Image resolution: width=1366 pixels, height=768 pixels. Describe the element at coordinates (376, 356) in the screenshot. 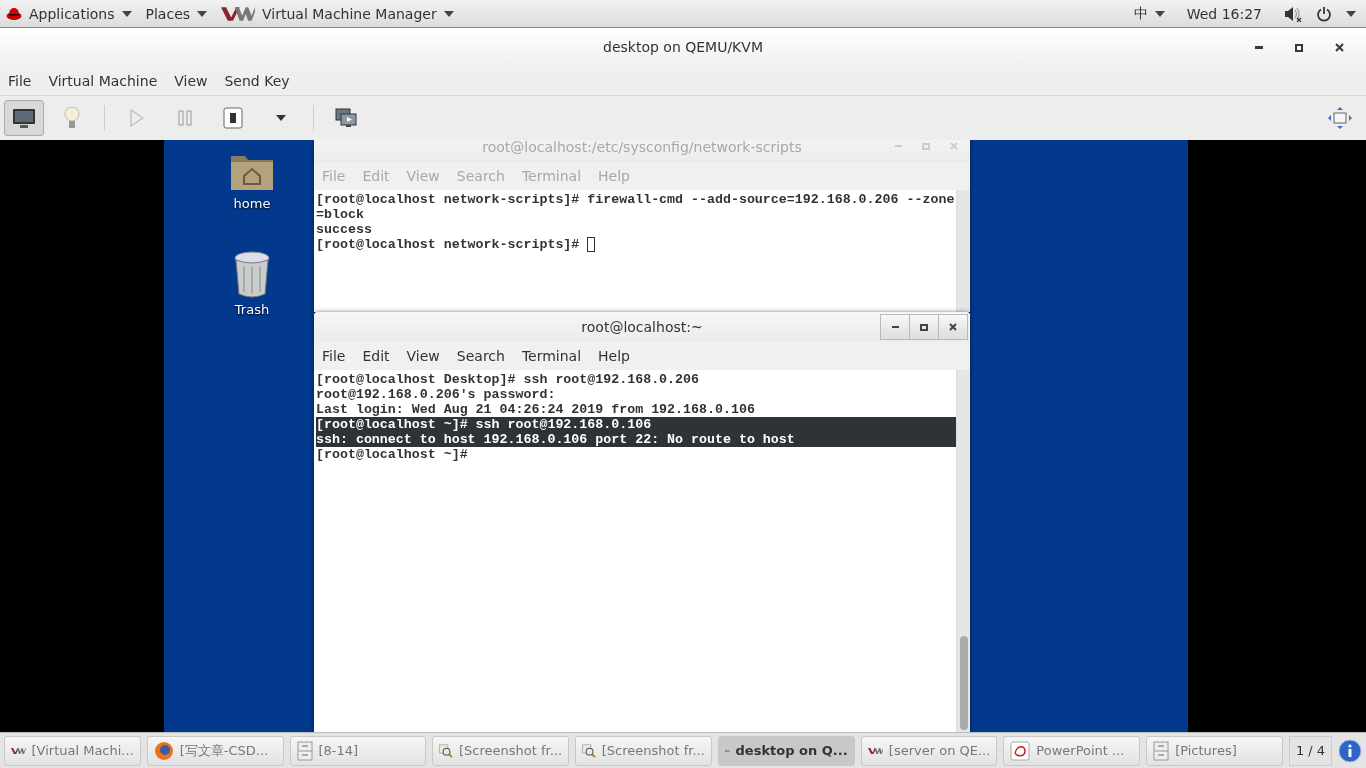

I see `menu-item: Edit` at that location.